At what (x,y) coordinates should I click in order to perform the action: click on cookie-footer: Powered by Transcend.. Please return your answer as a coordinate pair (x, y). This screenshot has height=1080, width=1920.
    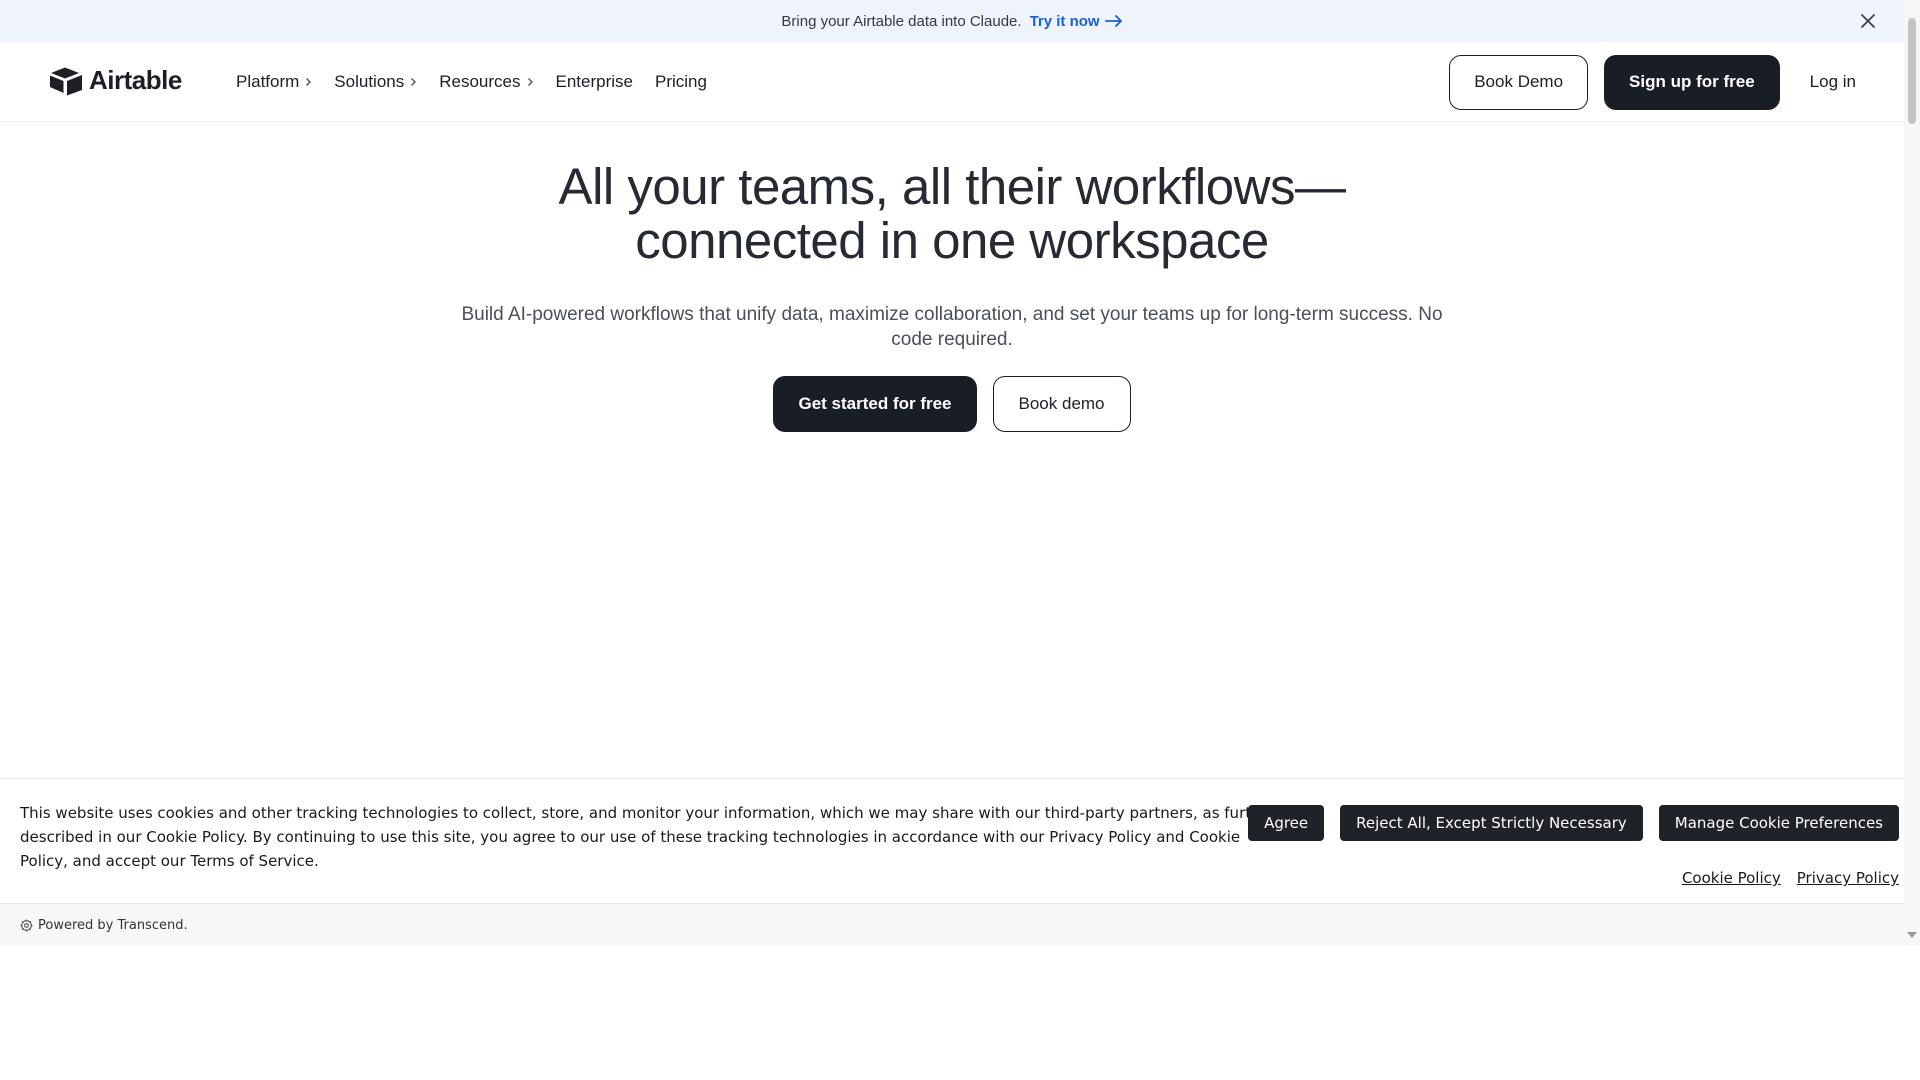
    Looking at the image, I should click on (952, 924).